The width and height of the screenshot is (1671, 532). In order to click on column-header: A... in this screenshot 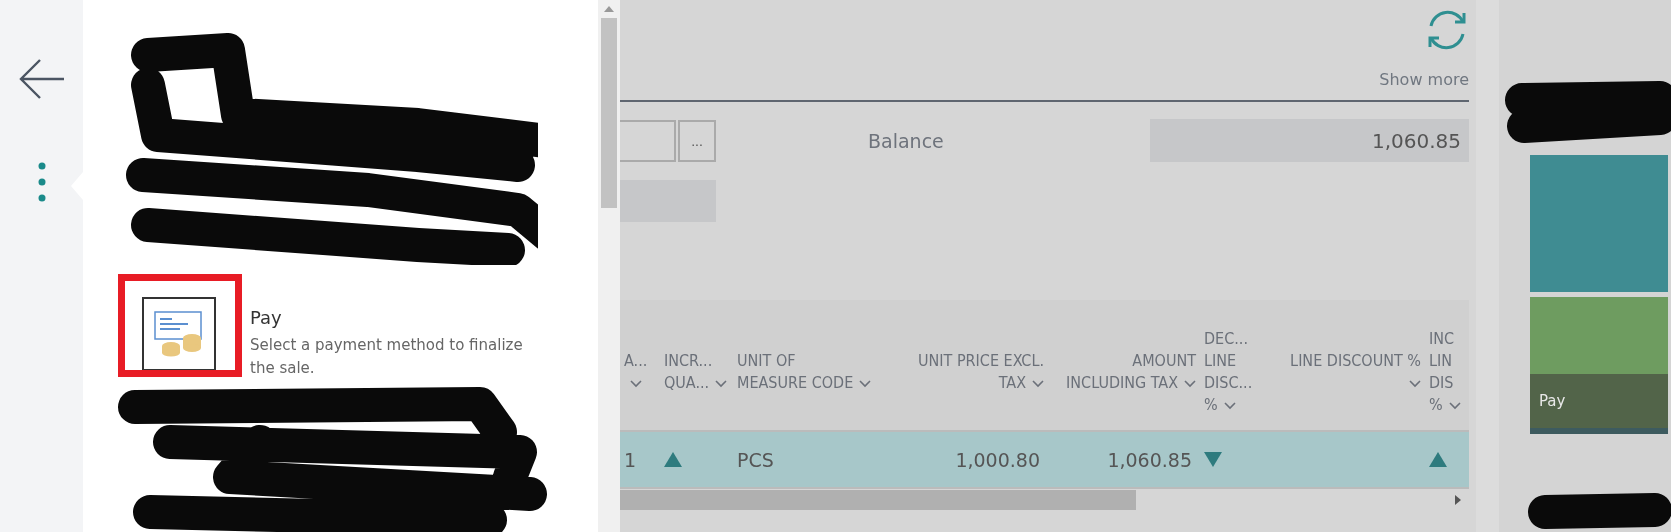, I will do `click(640, 365)`.